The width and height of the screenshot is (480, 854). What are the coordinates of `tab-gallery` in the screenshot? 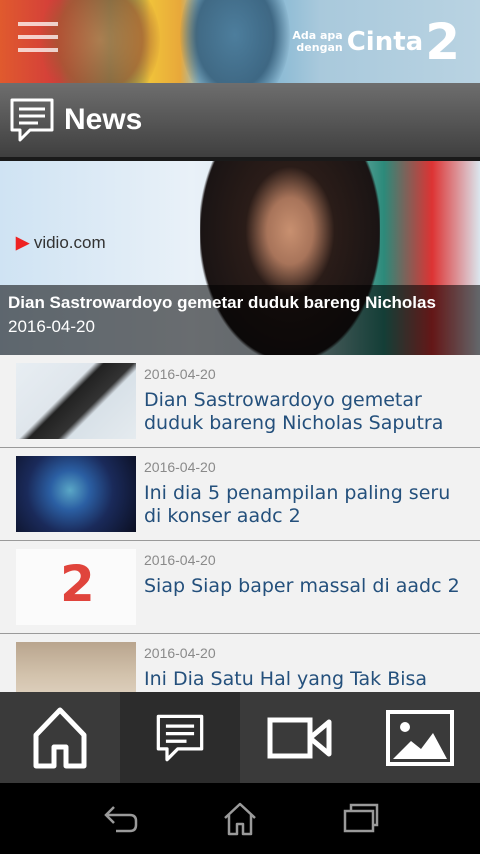 It's located at (420, 737).